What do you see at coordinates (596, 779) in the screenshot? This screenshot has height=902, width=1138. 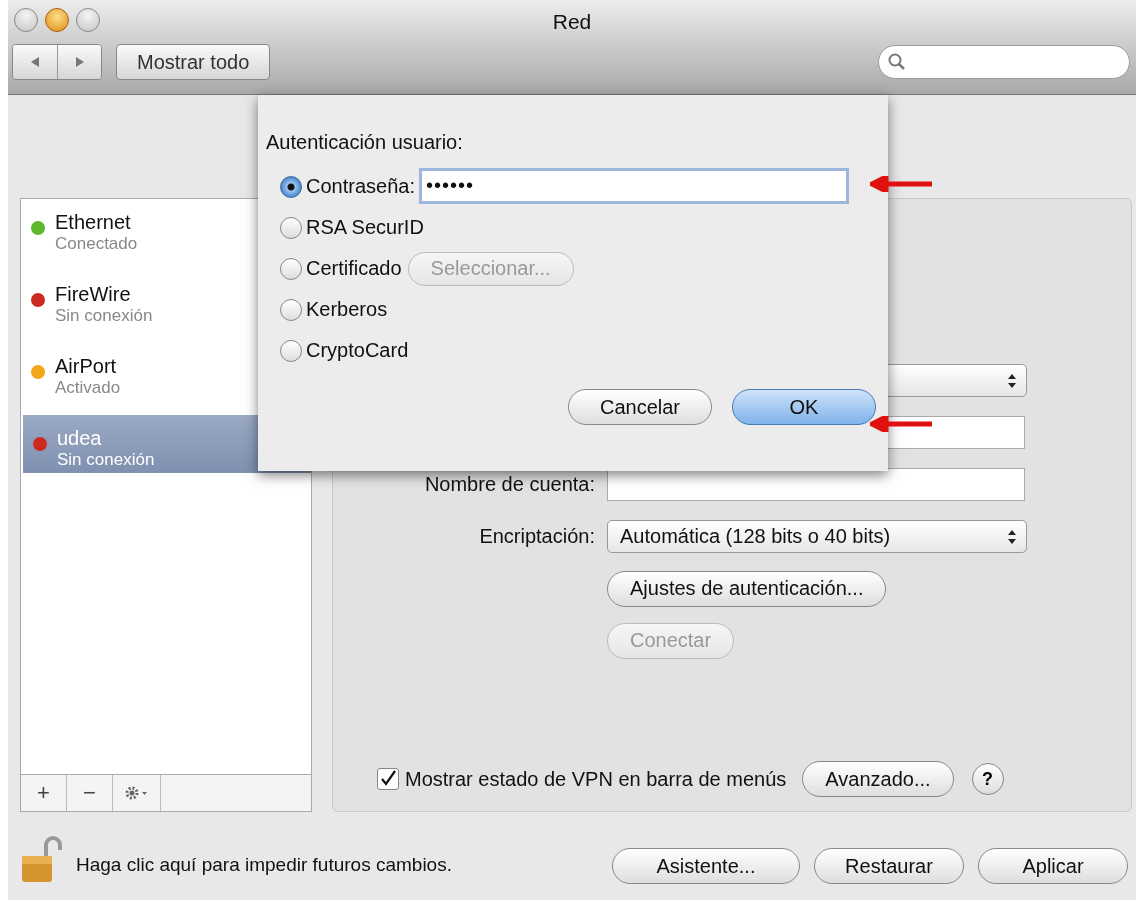 I see `checkbox-label: Mostrar estado de VPN en barra de menús` at bounding box center [596, 779].